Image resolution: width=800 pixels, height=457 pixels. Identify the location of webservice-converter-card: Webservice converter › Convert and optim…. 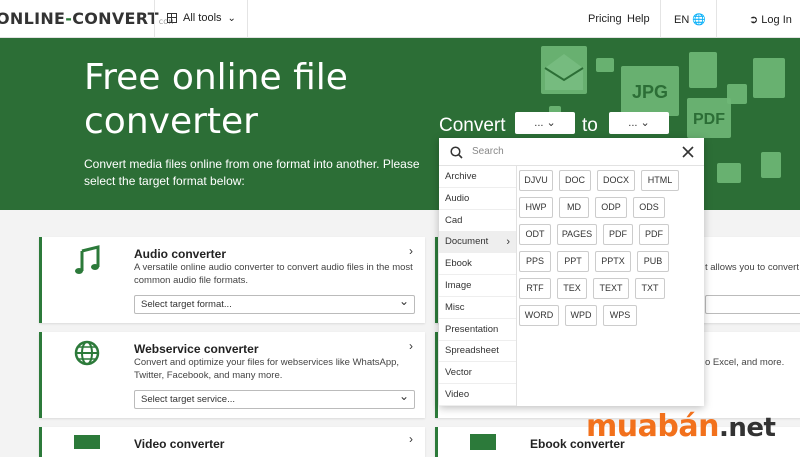
(232, 375).